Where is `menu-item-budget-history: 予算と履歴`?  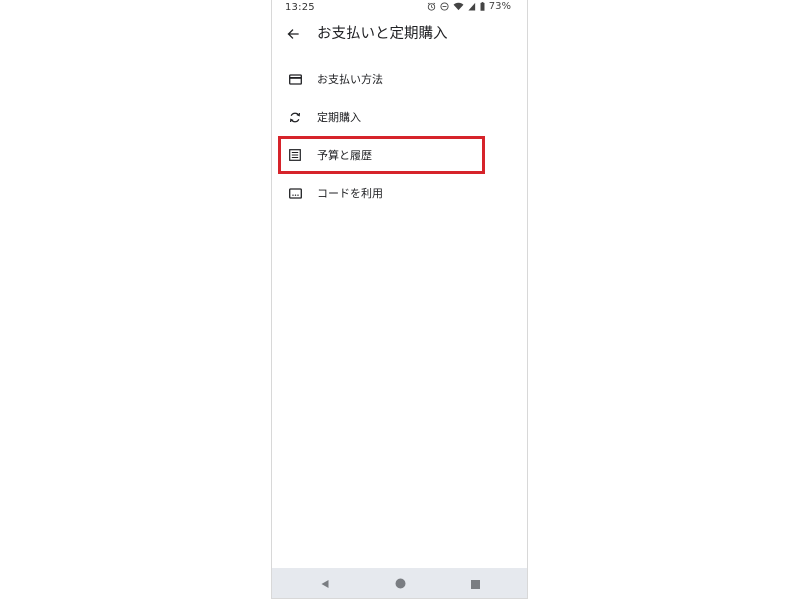
menu-item-budget-history: 予算と履歴 is located at coordinates (399, 155).